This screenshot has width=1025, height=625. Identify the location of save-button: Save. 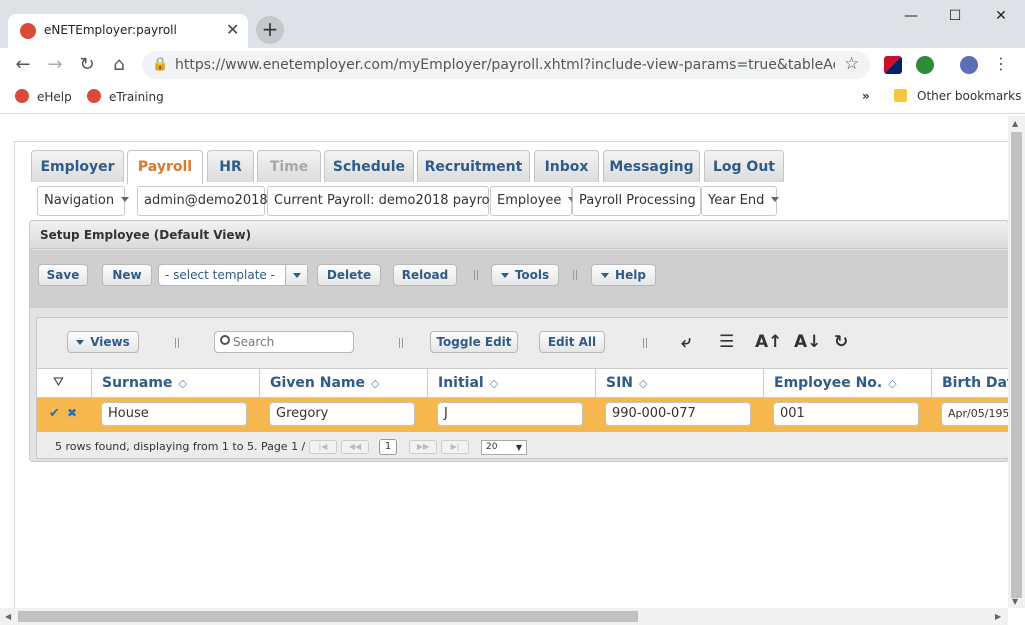
(63, 275).